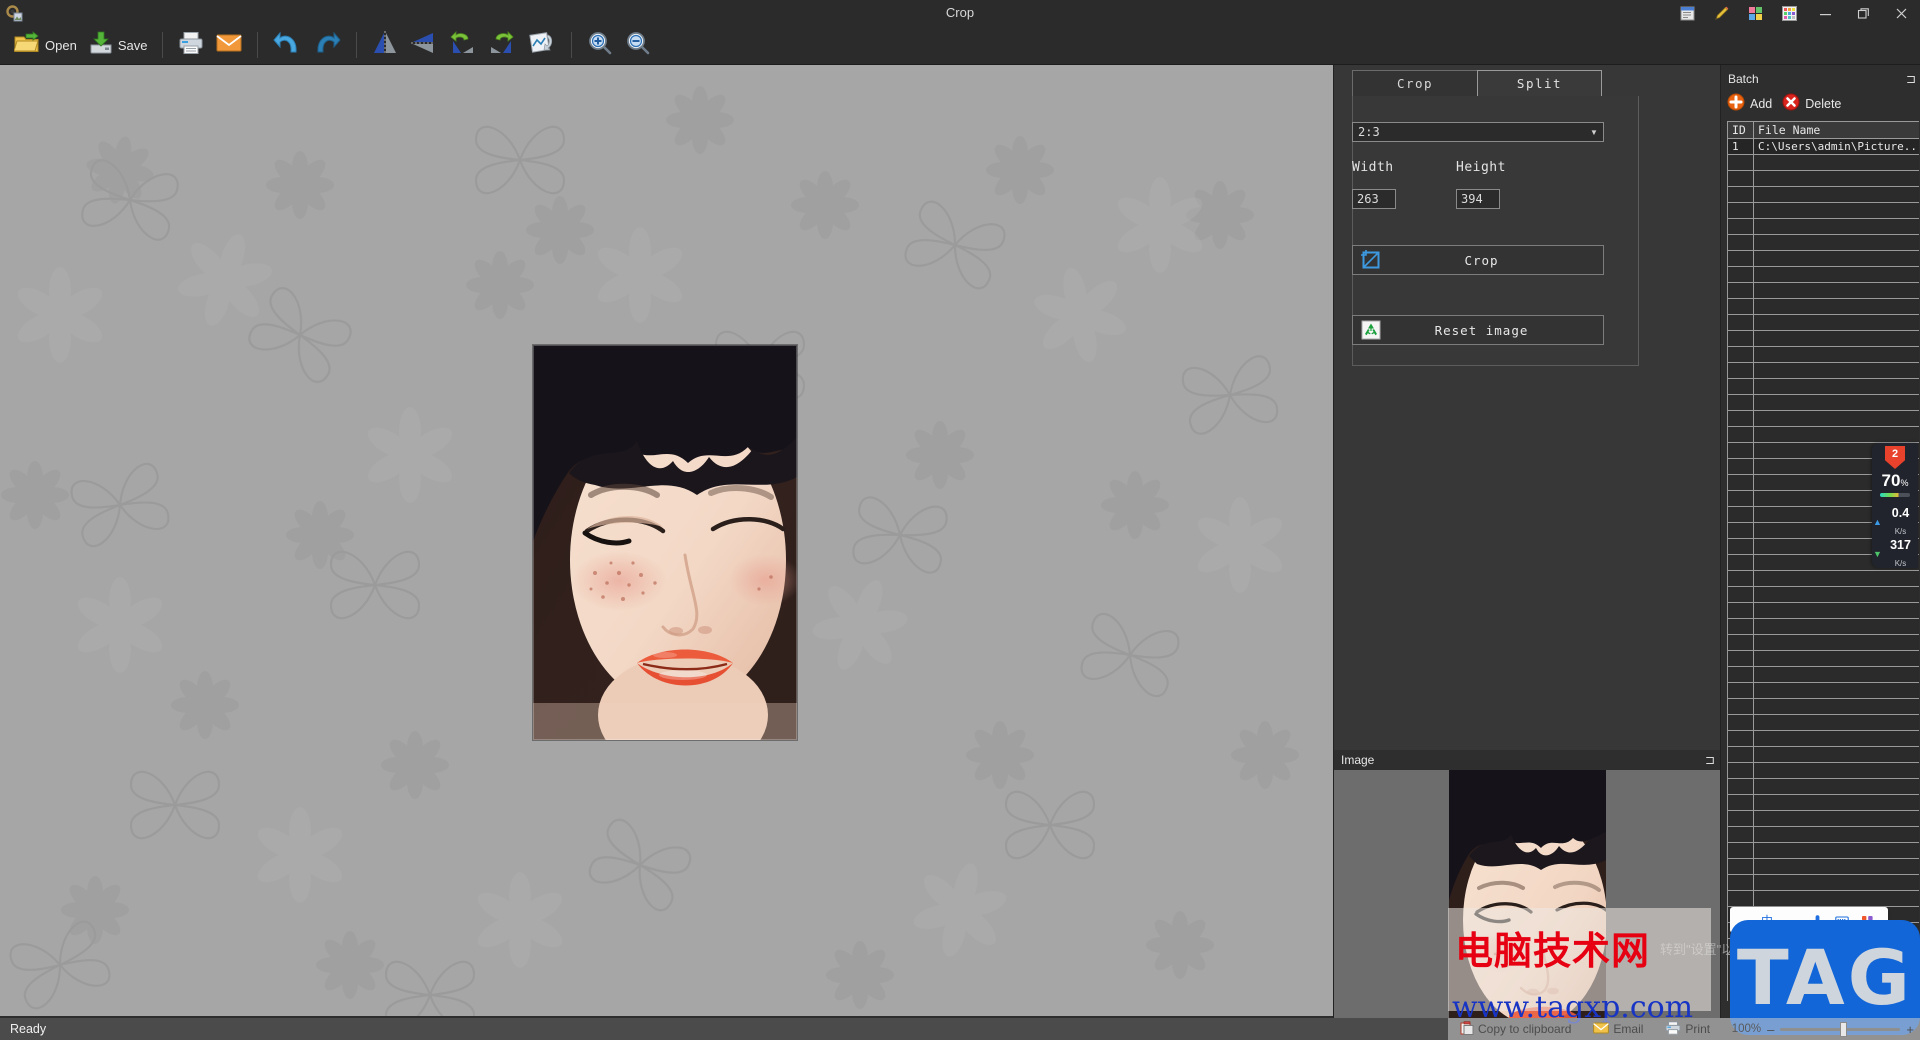 The width and height of the screenshot is (1920, 1040). Describe the element at coordinates (1478, 330) in the screenshot. I see `reset-image-button: Reset image` at that location.